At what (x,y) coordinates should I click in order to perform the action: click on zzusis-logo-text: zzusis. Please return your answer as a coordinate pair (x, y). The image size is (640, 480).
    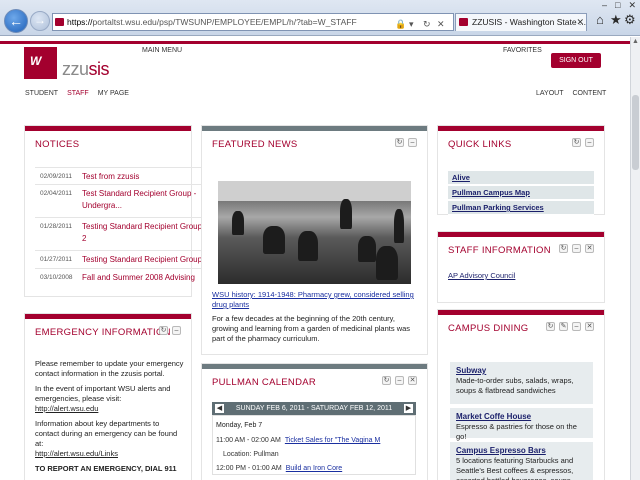
    Looking at the image, I should click on (86, 69).